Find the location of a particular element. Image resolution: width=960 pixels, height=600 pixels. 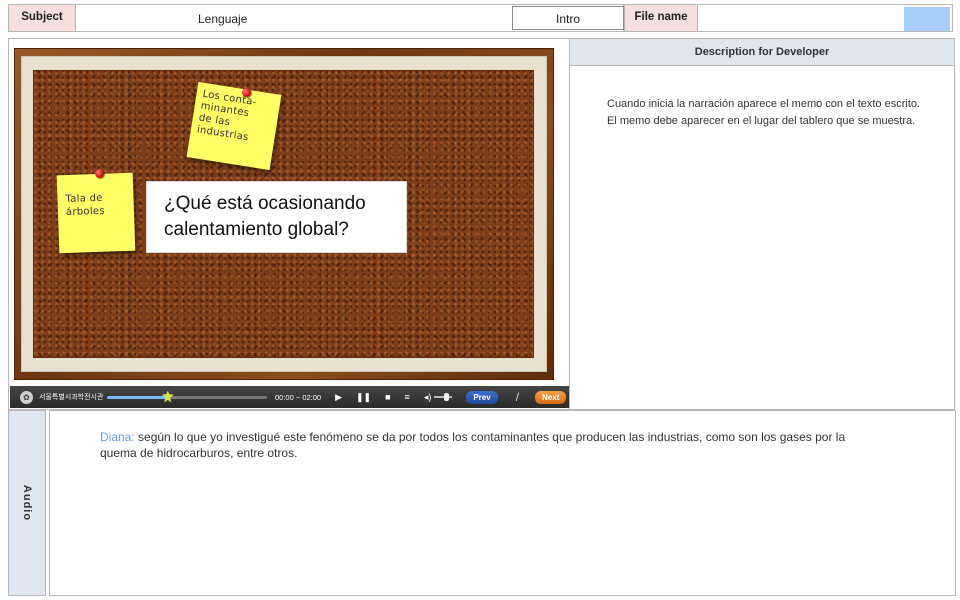

sticky-note-text: Los conta- minantes de las industrias is located at coordinates (227, 116).